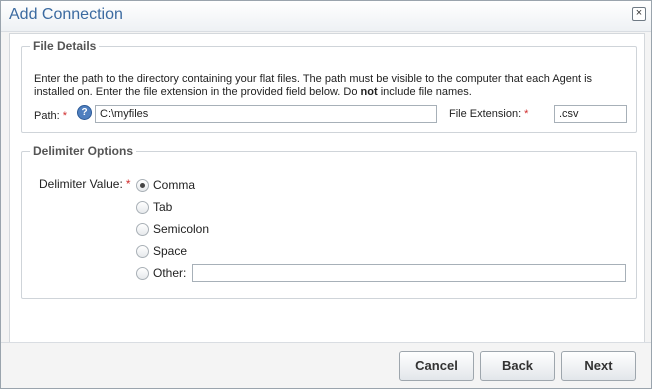  I want to click on back-button: Back, so click(517, 366).